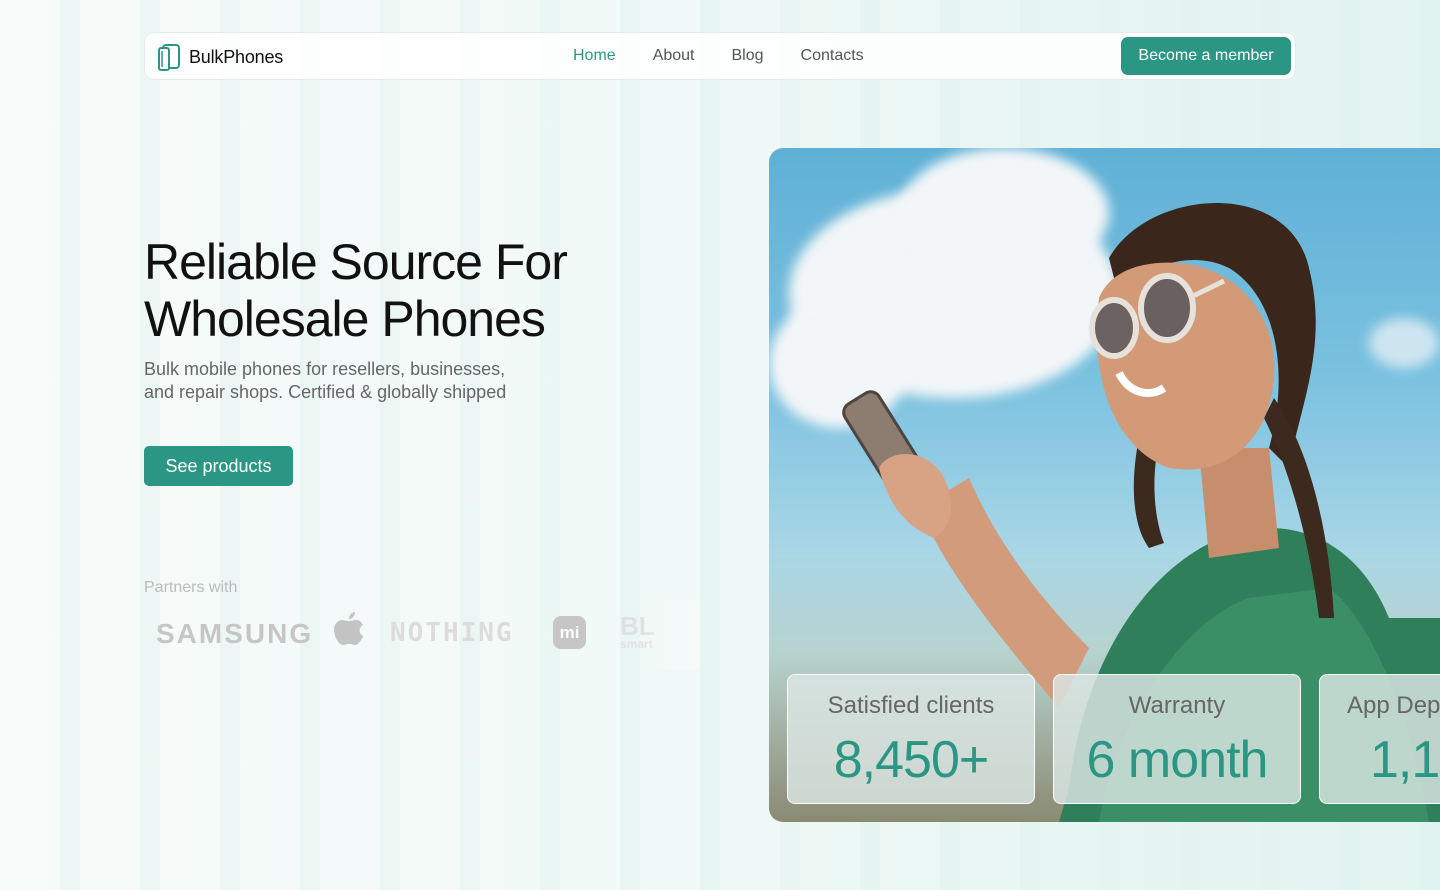  I want to click on hero-title-line1: Reliable Source For, so click(356, 262).